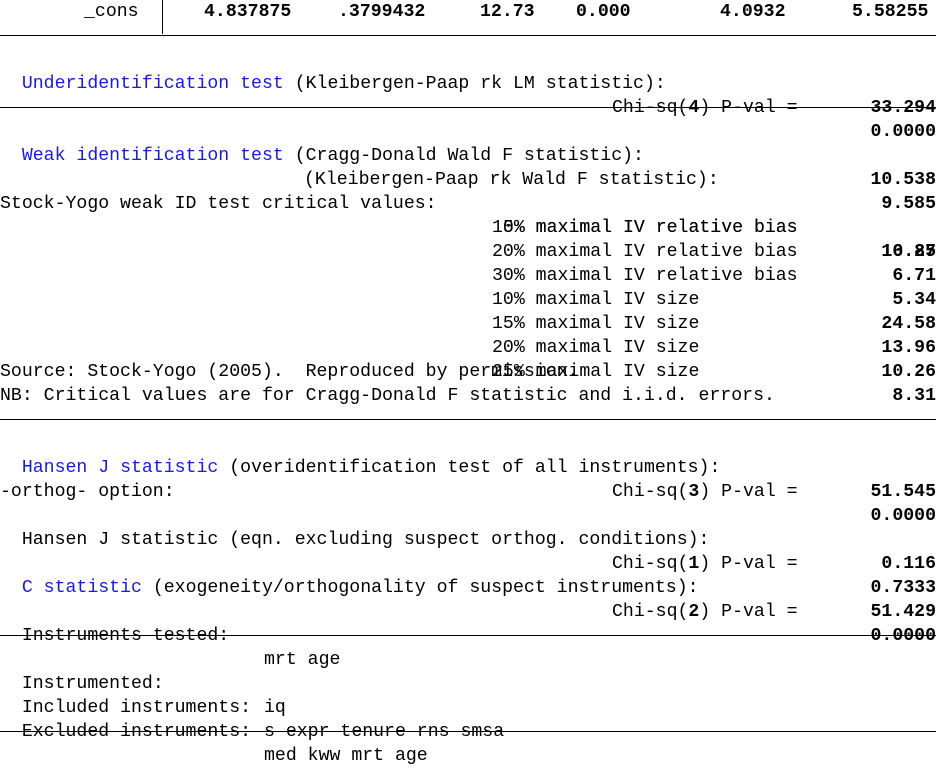 The height and width of the screenshot is (768, 948). What do you see at coordinates (474, 299) in the screenshot?
I see `sy-row-4: 10% maximal IV size 24.58` at bounding box center [474, 299].